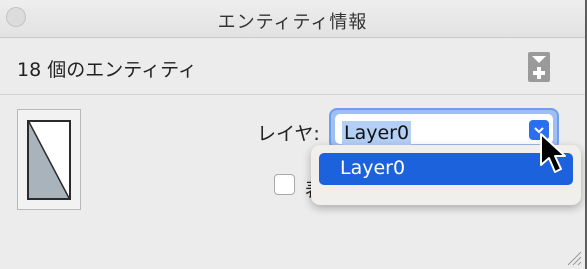 The image size is (587, 269). I want to click on window-title: エンティティ情報, so click(292, 22).